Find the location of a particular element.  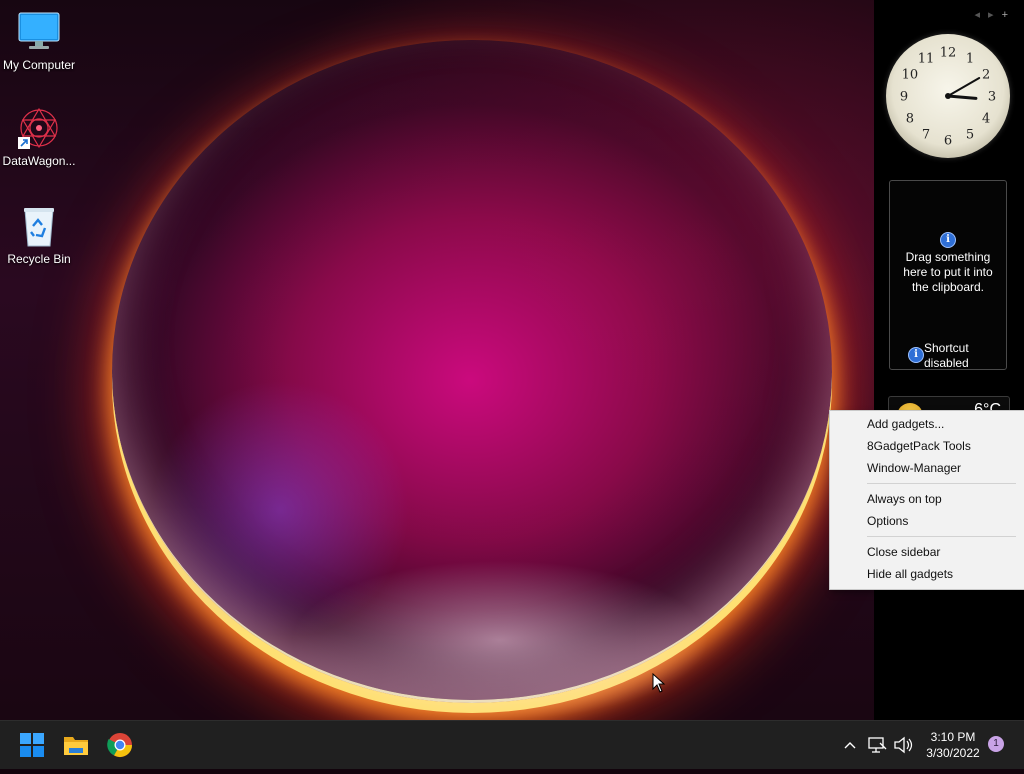

desktop-icon-my-computer: My Computer is located at coordinates (39, 41).